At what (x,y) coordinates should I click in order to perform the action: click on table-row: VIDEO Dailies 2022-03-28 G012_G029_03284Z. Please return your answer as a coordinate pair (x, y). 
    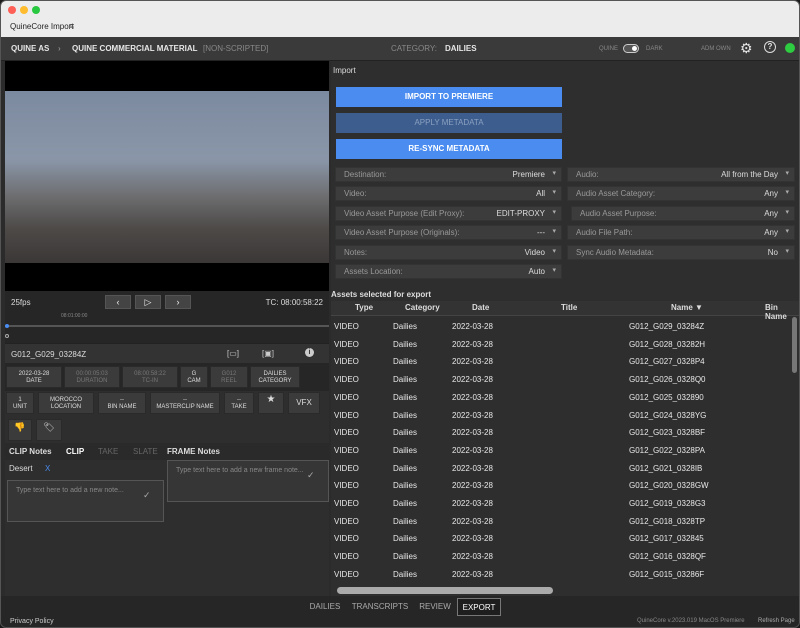
    Looking at the image, I should click on (561, 326).